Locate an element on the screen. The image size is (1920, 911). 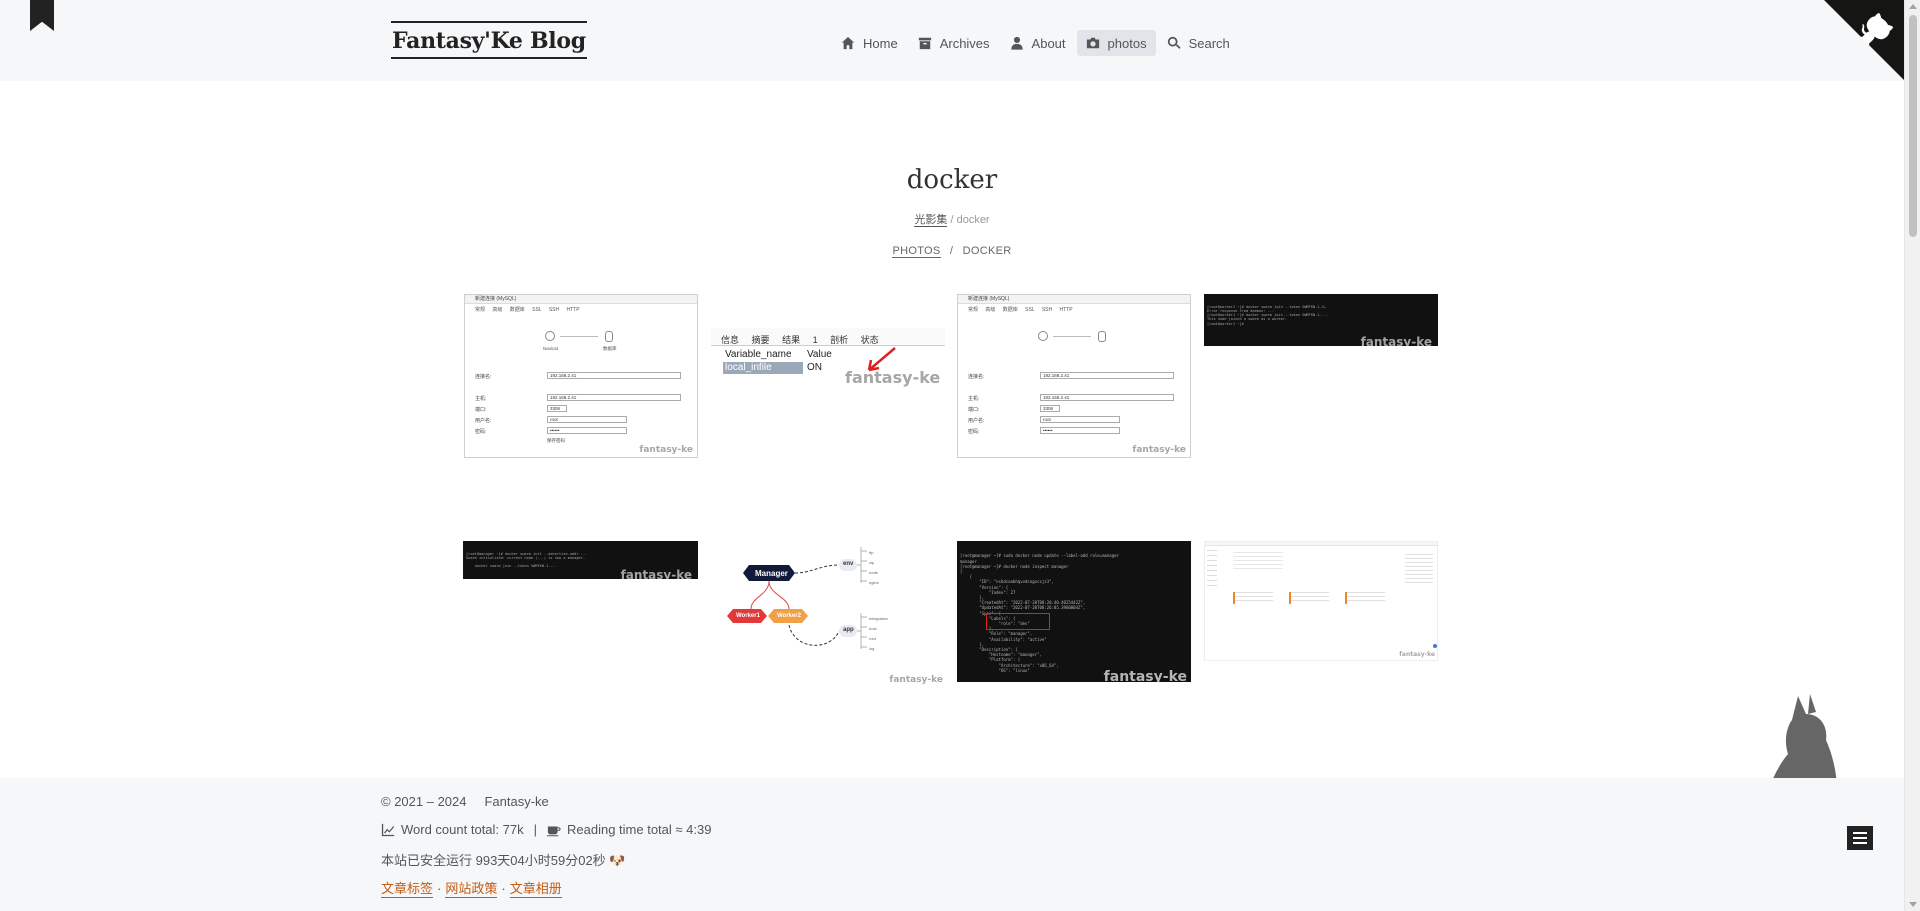
page-scrollbar is located at coordinates (1912, 455).